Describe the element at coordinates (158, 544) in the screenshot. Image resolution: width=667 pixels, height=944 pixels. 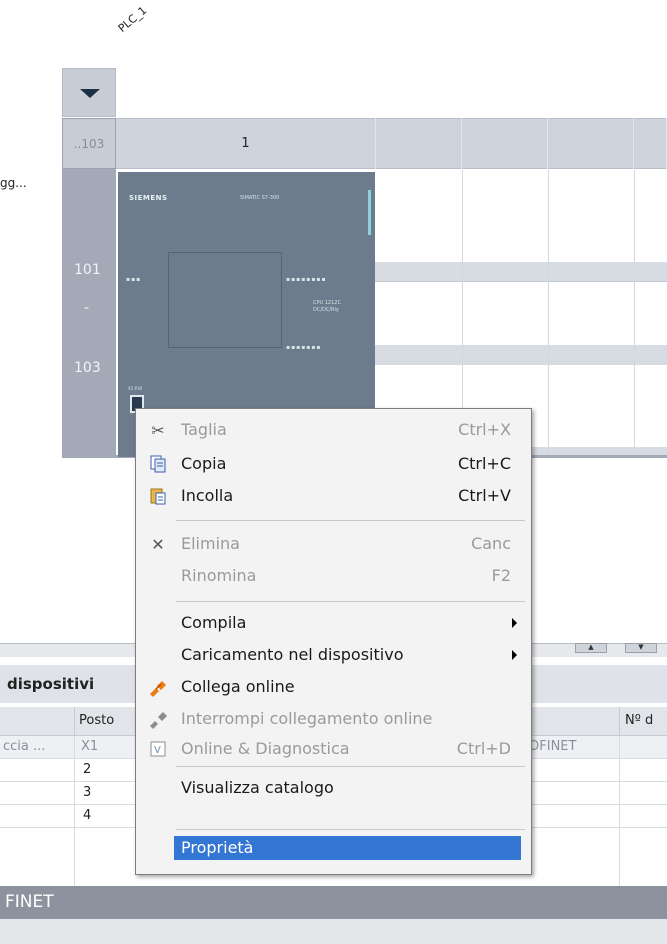
I see `delete-x-icon: ✕` at that location.